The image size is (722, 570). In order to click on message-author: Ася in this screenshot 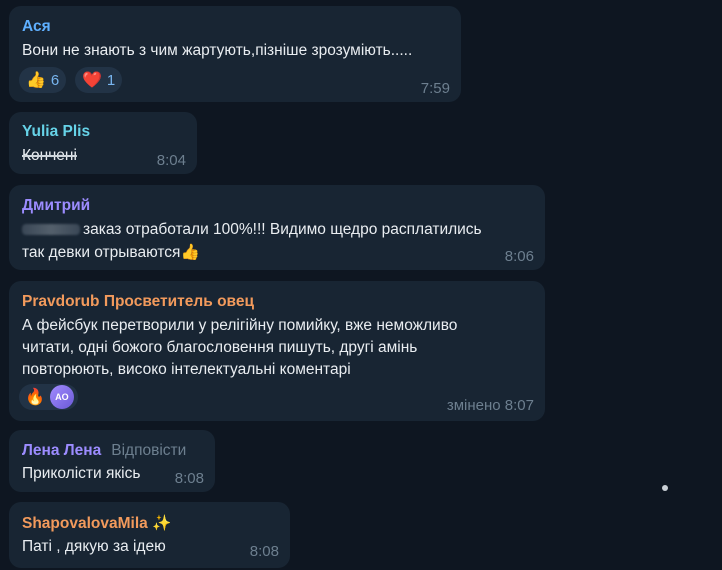, I will do `click(36, 27)`.